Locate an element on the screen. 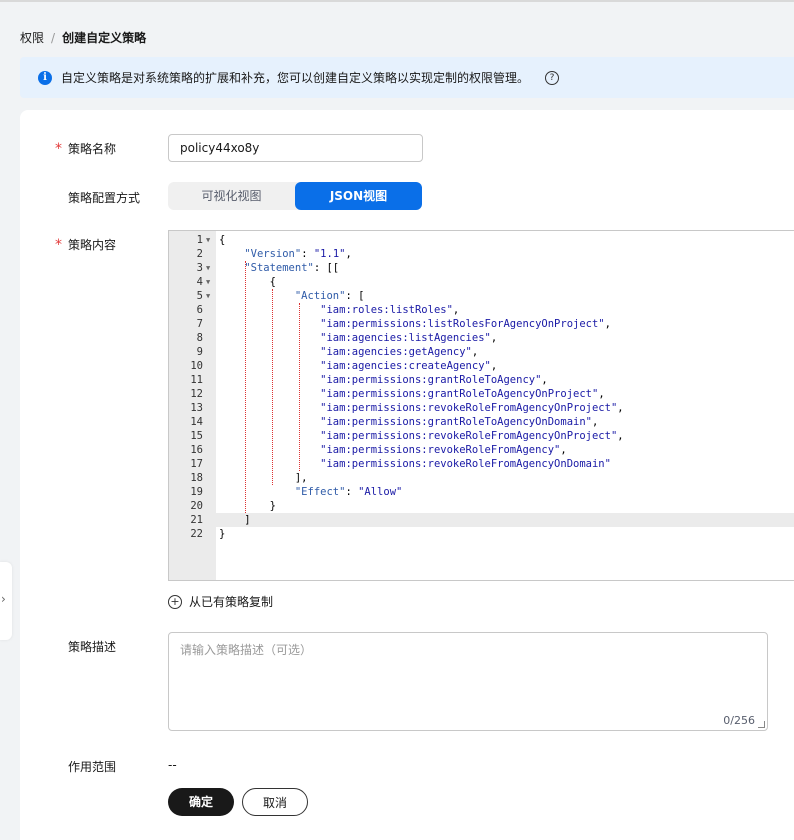 Image resolution: width=794 pixels, height=840 pixels. copy-from-existing-policy: + 从已有策略复制 is located at coordinates (220, 601).